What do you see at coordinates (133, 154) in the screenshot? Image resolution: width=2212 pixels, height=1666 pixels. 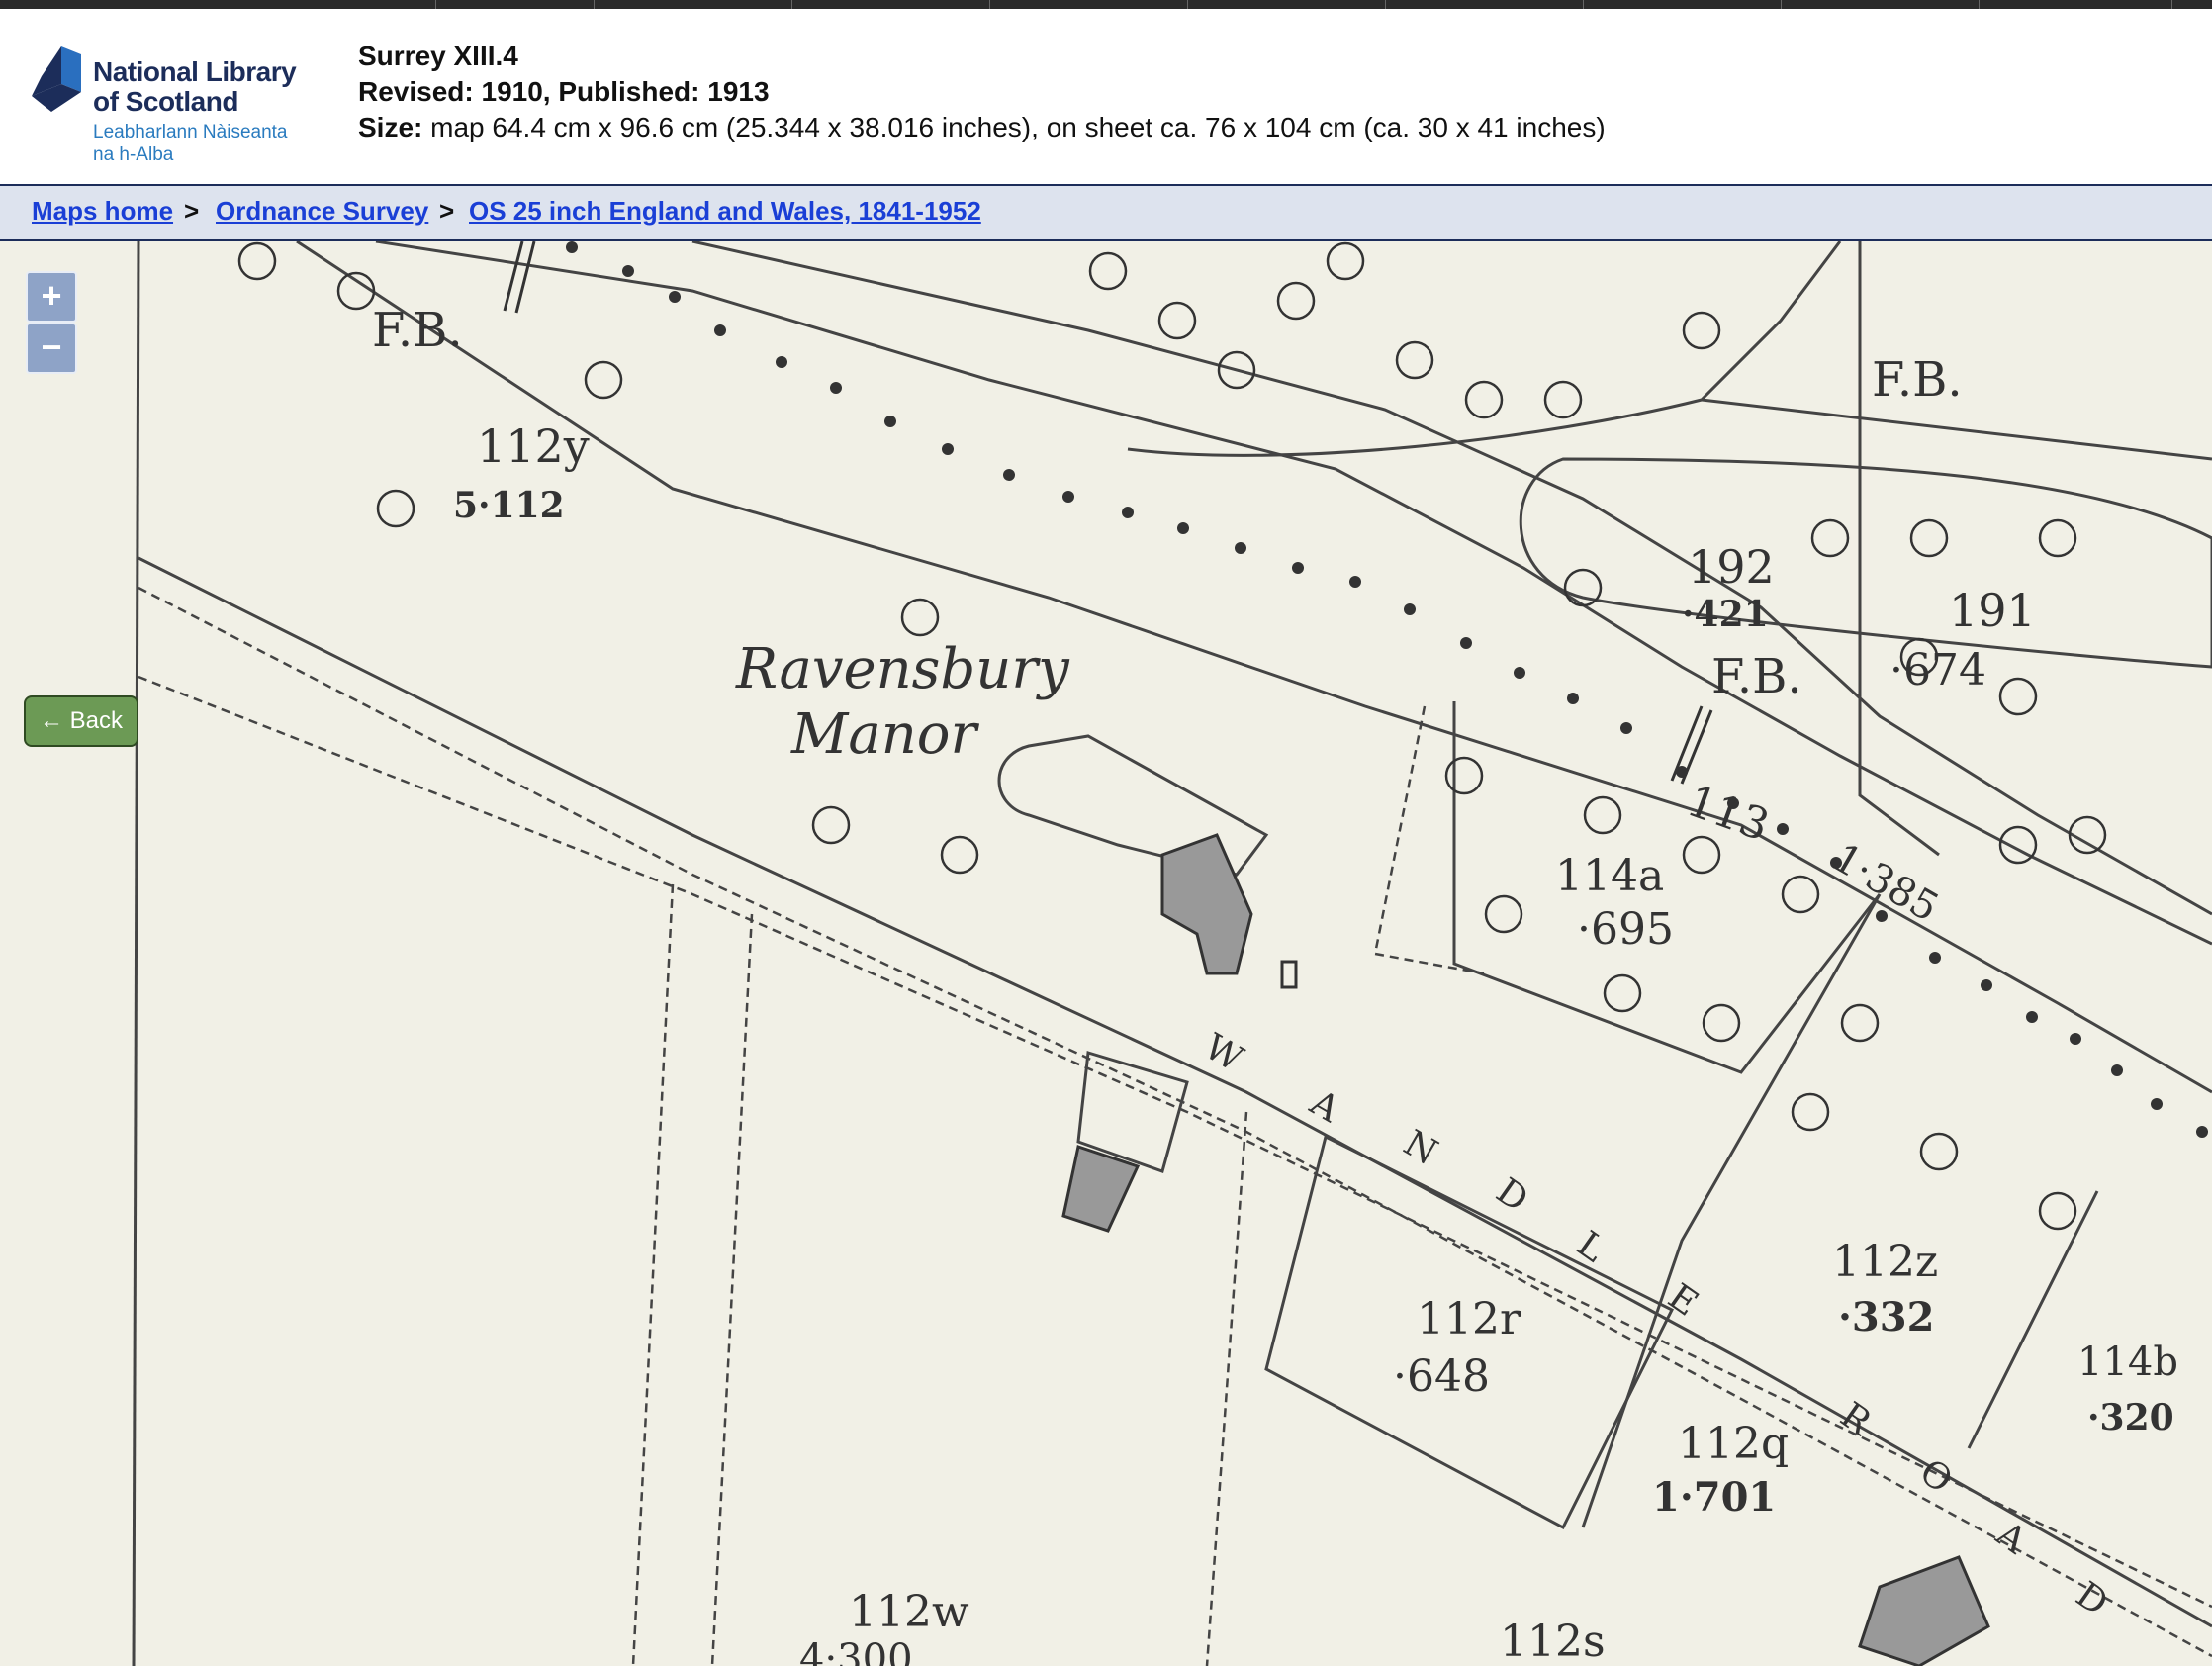 I see `logo-line-4: na h-Alba` at bounding box center [133, 154].